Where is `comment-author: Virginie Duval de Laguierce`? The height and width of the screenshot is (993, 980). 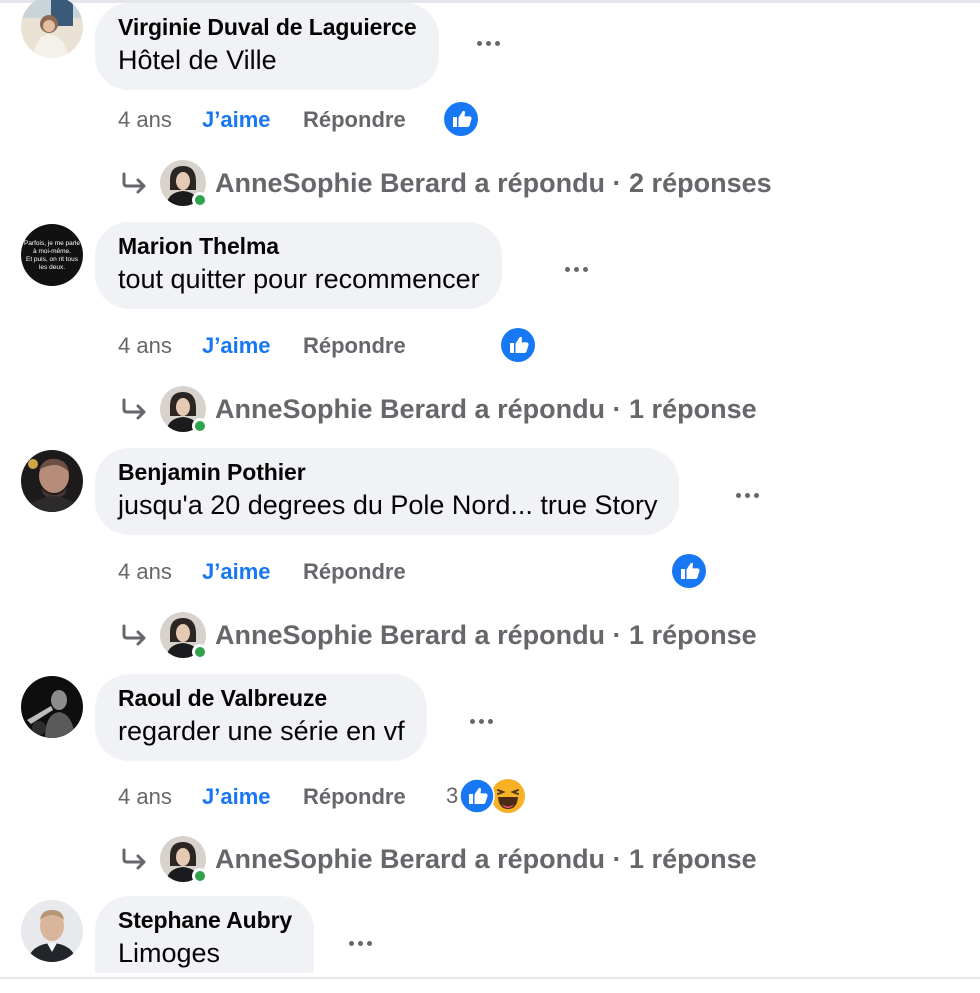
comment-author: Virginie Duval de Laguierce is located at coordinates (267, 27).